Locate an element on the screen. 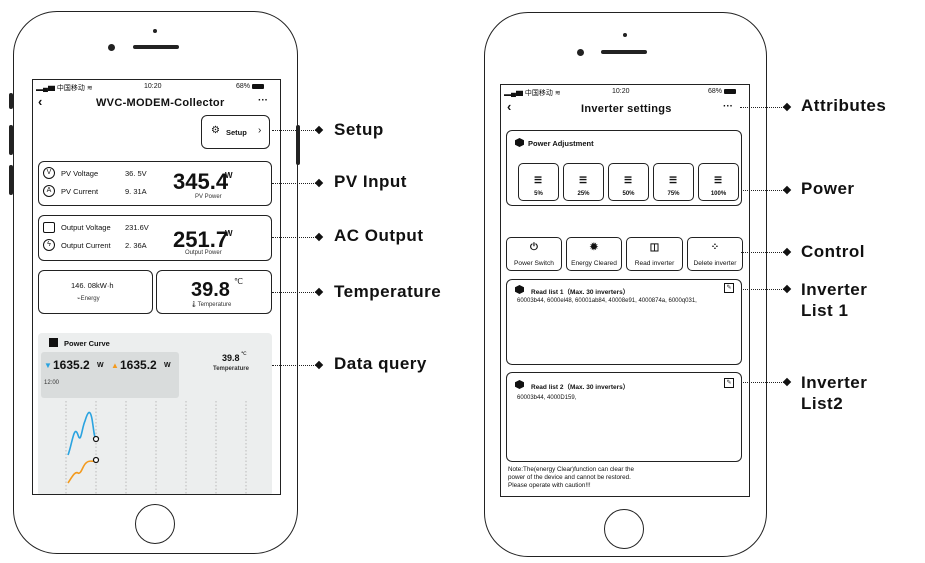 This screenshot has width=925, height=563. curve-value-2: 1635.2 is located at coordinates (138, 365).